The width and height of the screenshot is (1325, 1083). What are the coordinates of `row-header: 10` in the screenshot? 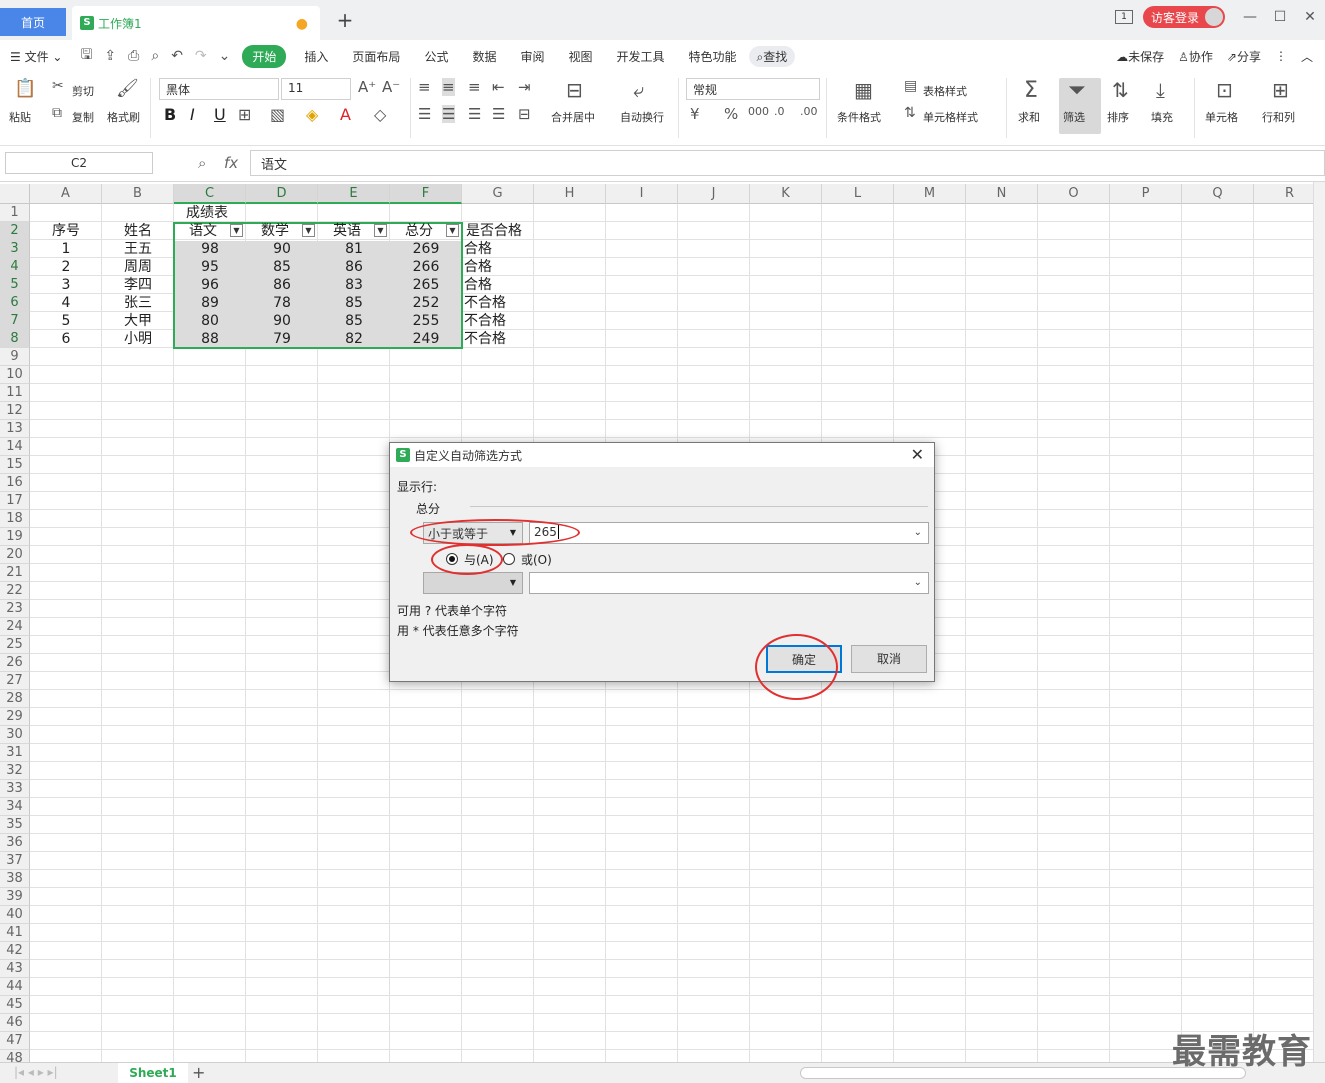 It's located at (15, 375).